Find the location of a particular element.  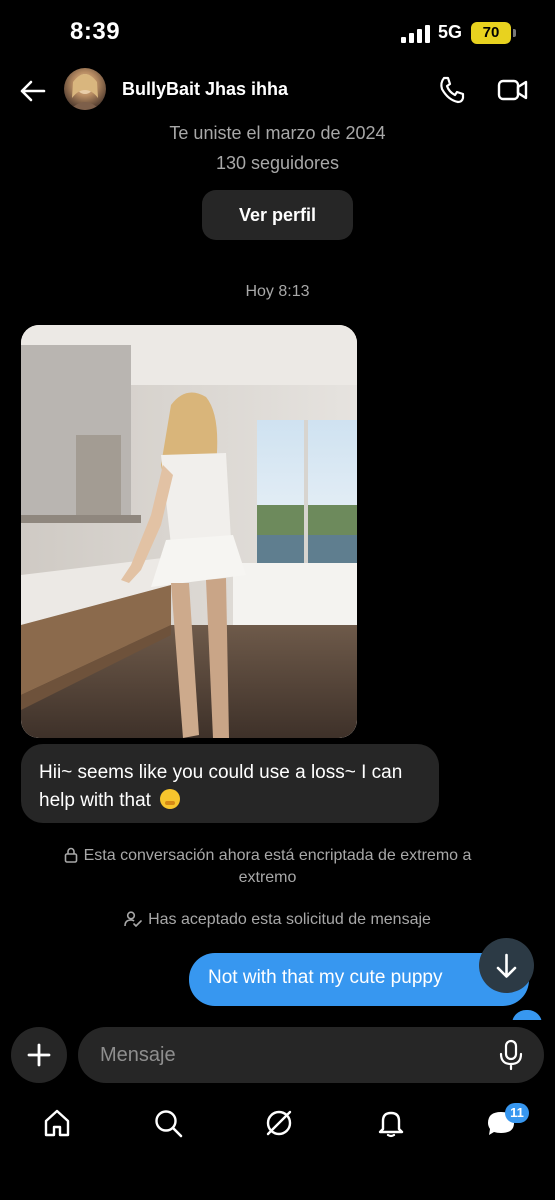

avatar is located at coordinates (85, 89).